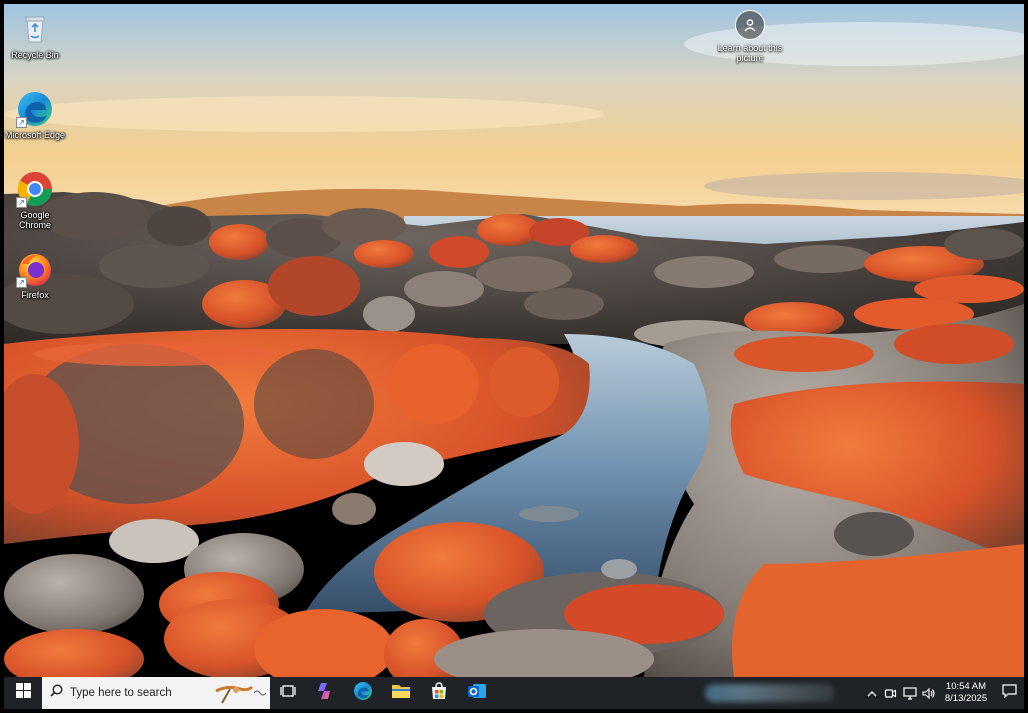 Image resolution: width=1028 pixels, height=713 pixels. I want to click on task-view-button, so click(288, 693).